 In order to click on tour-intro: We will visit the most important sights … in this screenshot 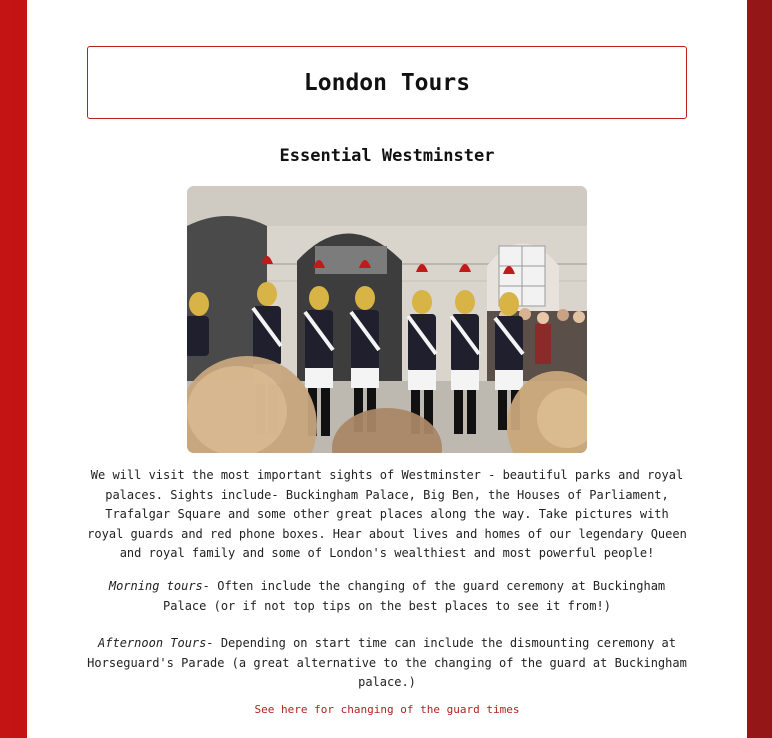, I will do `click(387, 514)`.